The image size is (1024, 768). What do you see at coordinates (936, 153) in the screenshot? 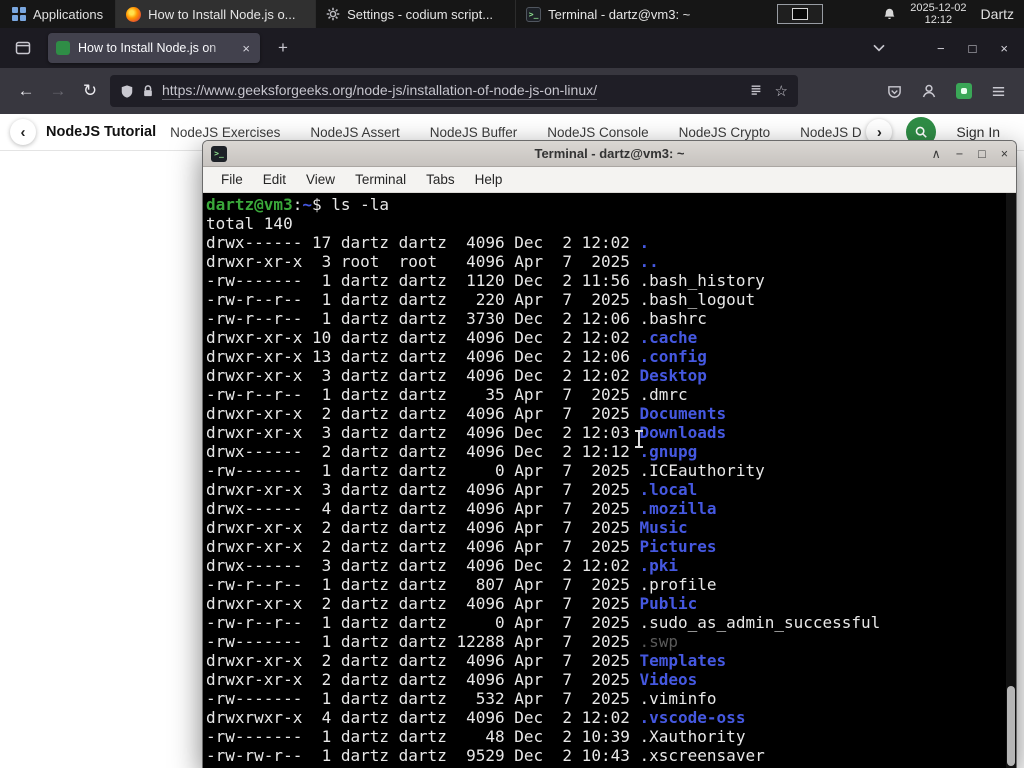
I see `terminal-shade-button: ∧` at bounding box center [936, 153].